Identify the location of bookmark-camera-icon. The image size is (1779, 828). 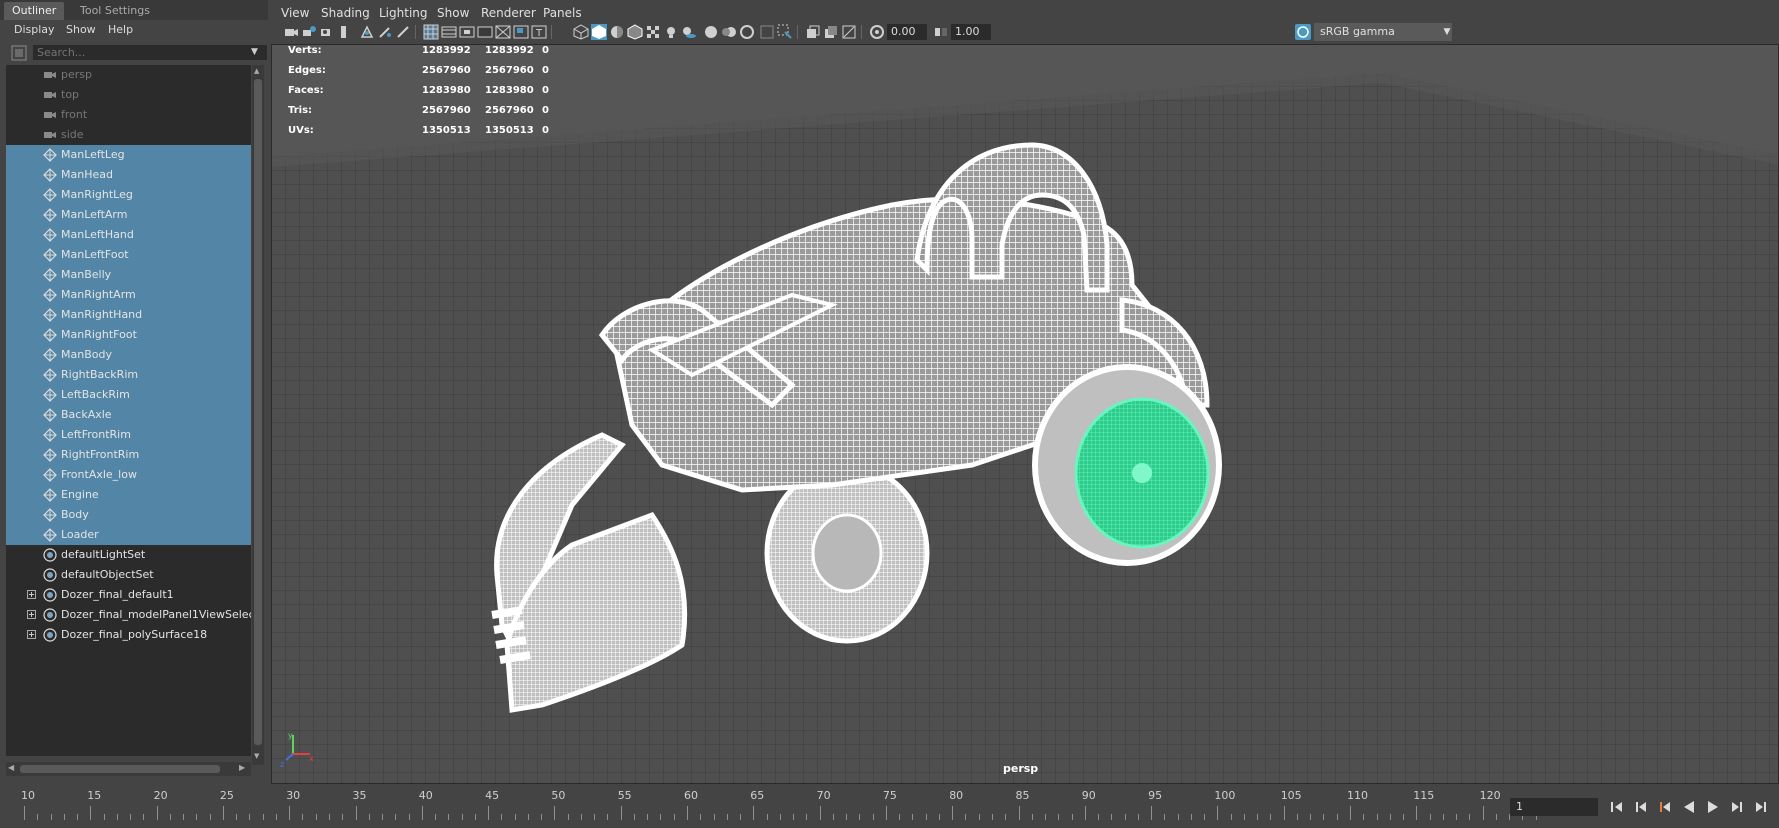
(327, 32).